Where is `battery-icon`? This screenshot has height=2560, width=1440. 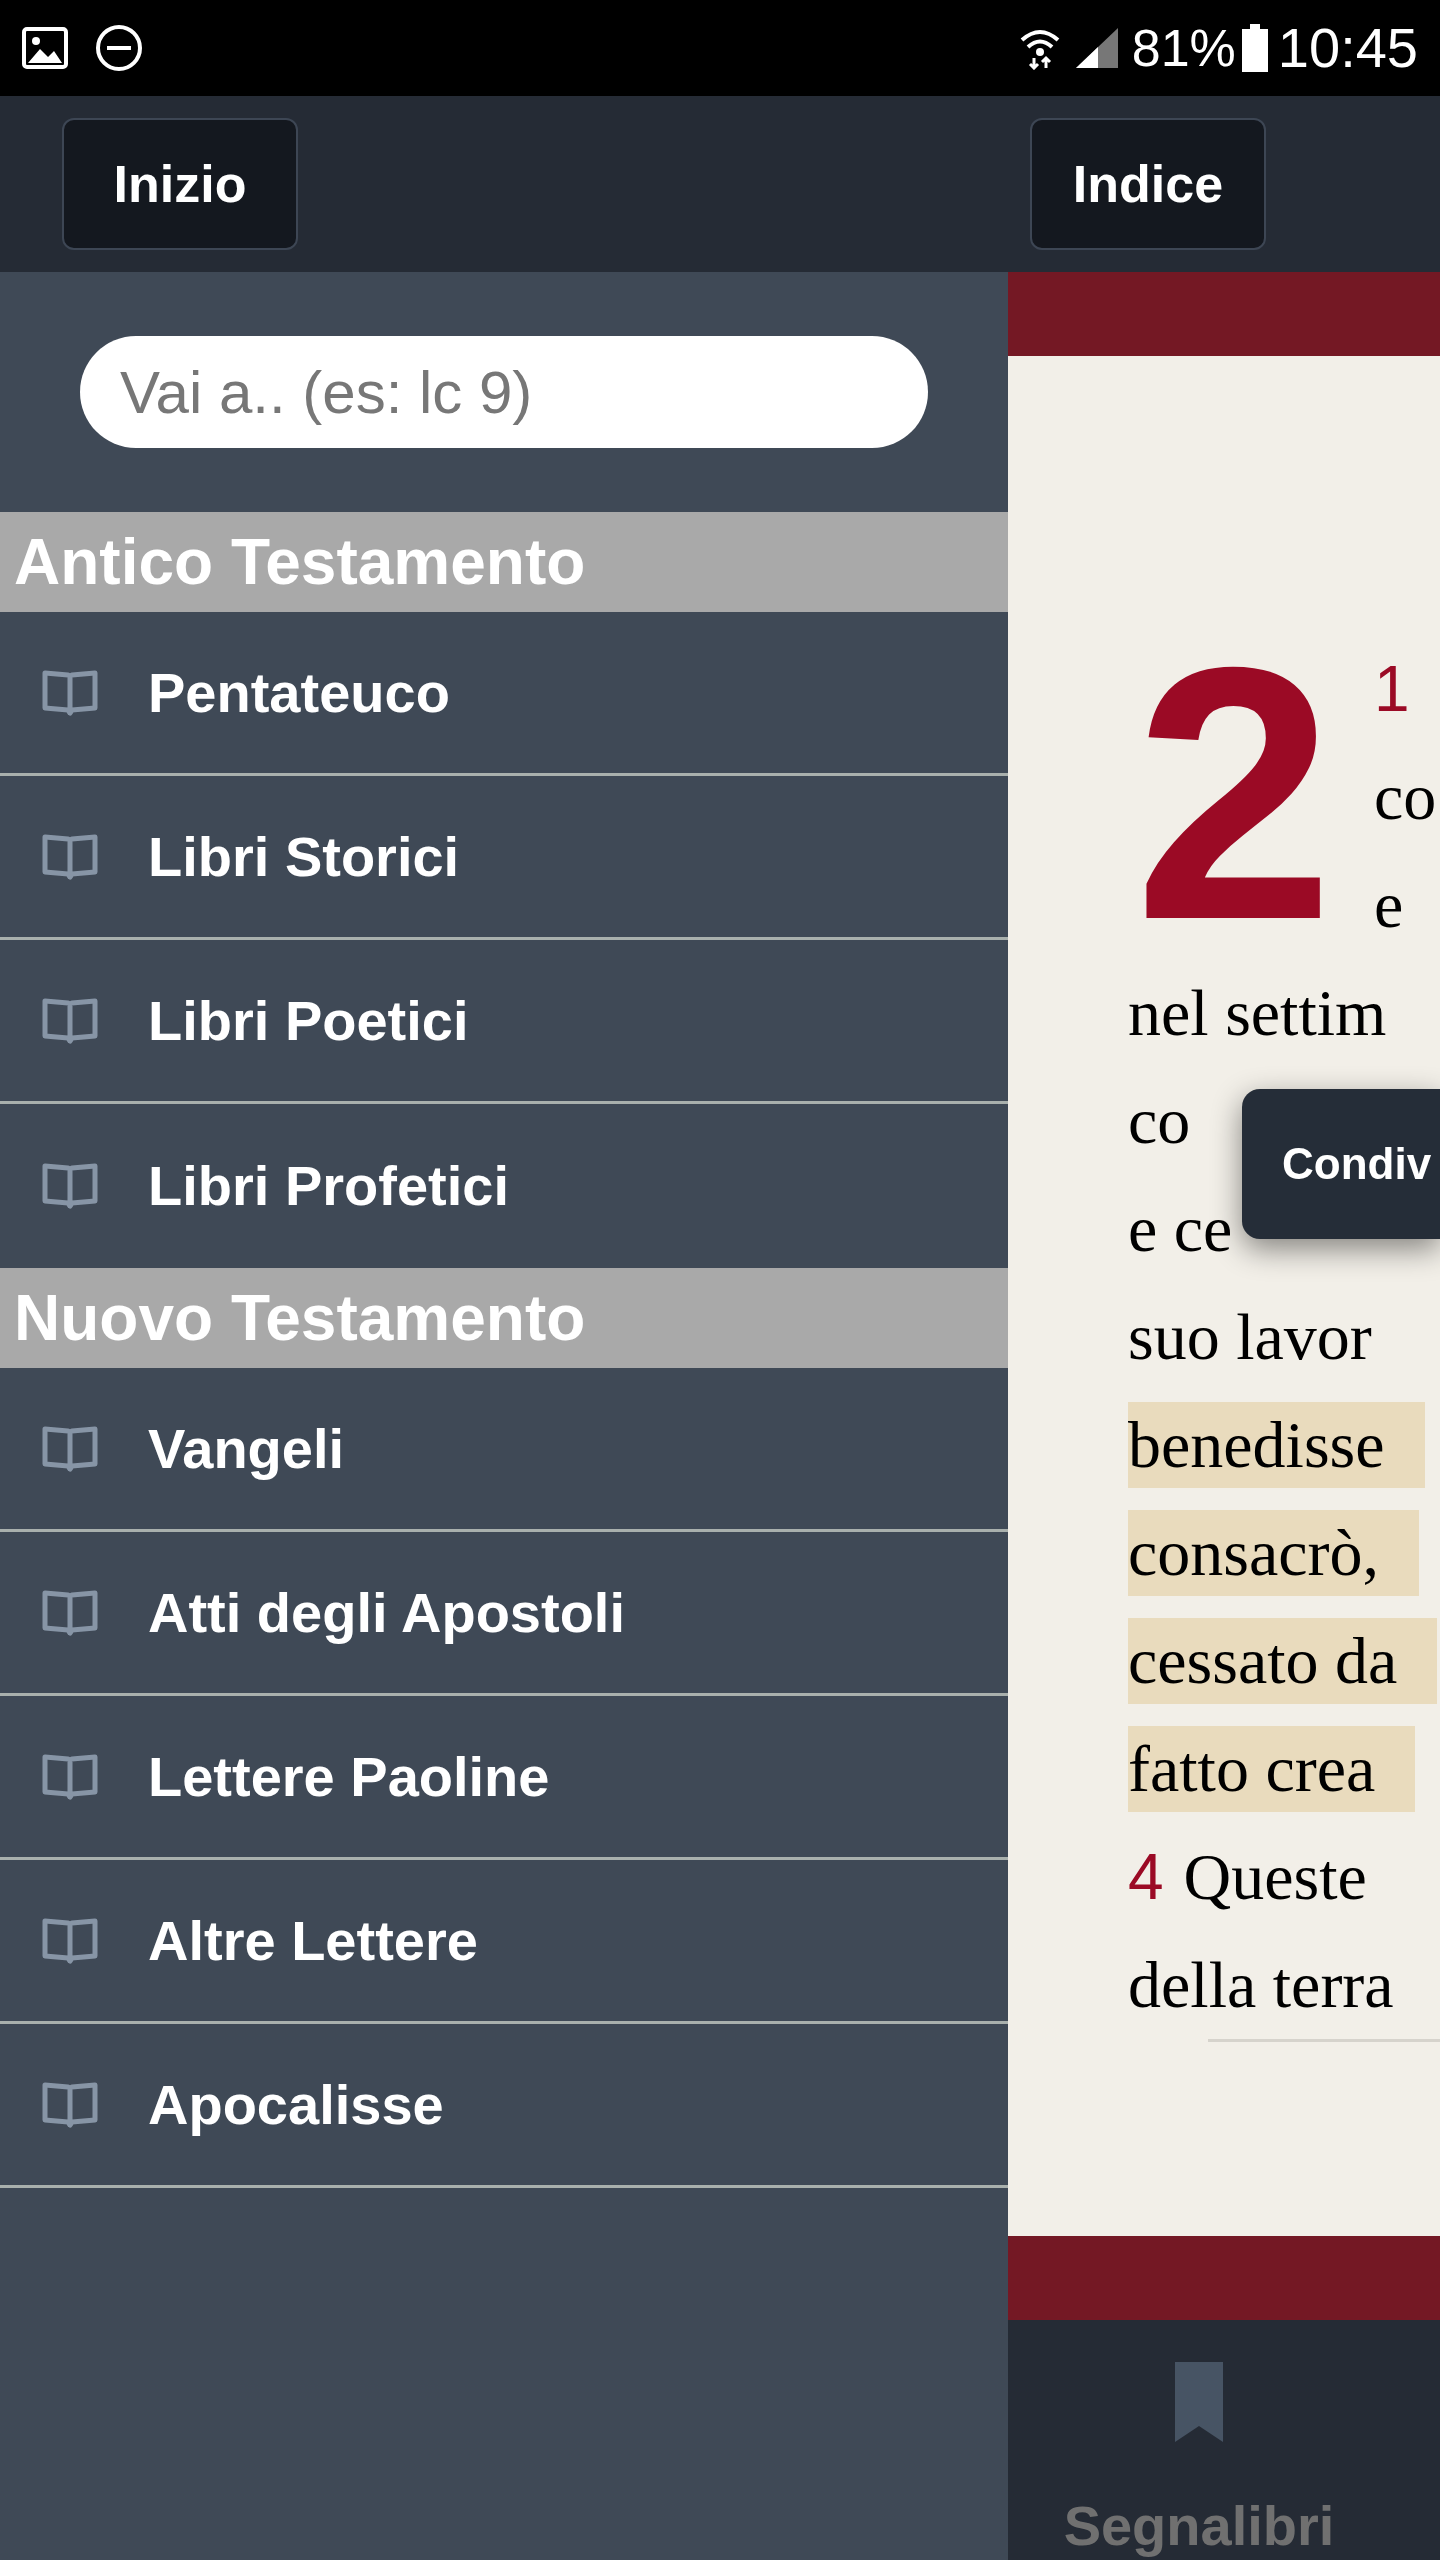 battery-icon is located at coordinates (1254, 48).